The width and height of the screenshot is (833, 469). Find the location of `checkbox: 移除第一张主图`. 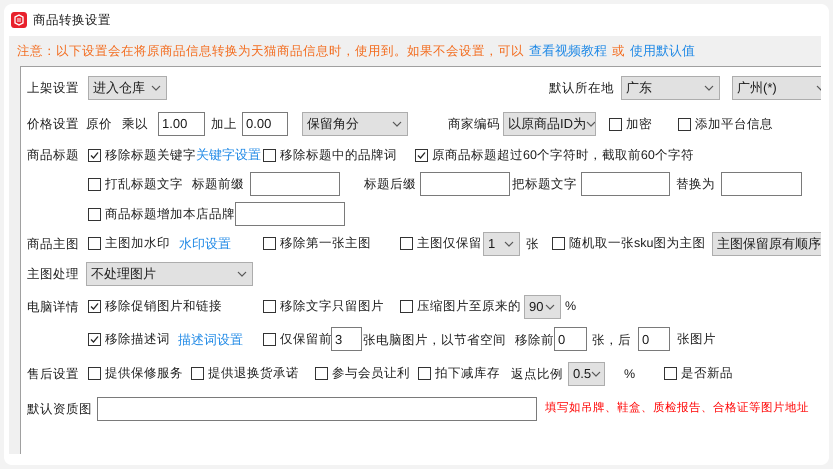

checkbox: 移除第一张主图 is located at coordinates (331, 243).